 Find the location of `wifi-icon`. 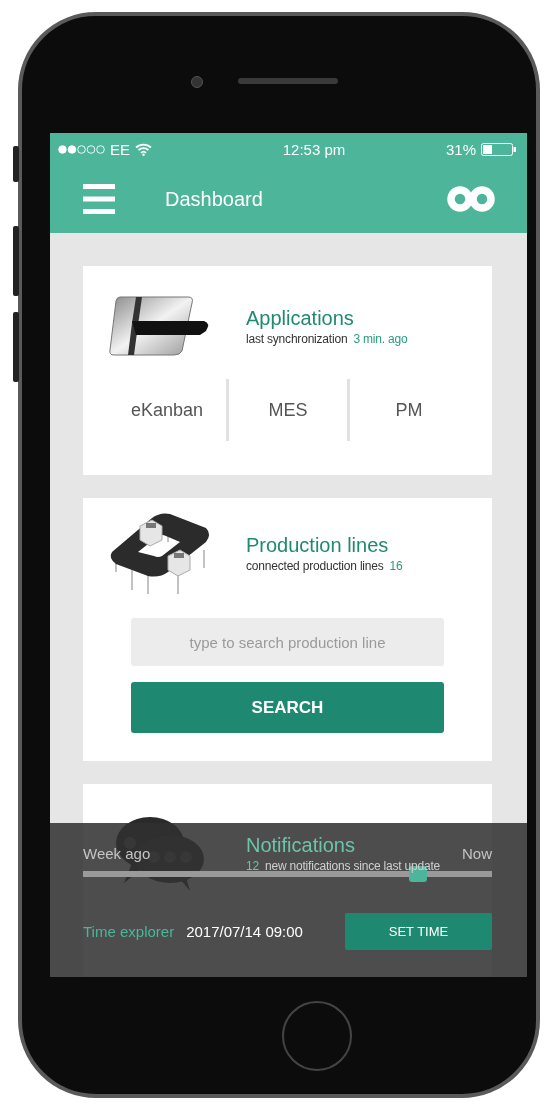

wifi-icon is located at coordinates (143, 149).